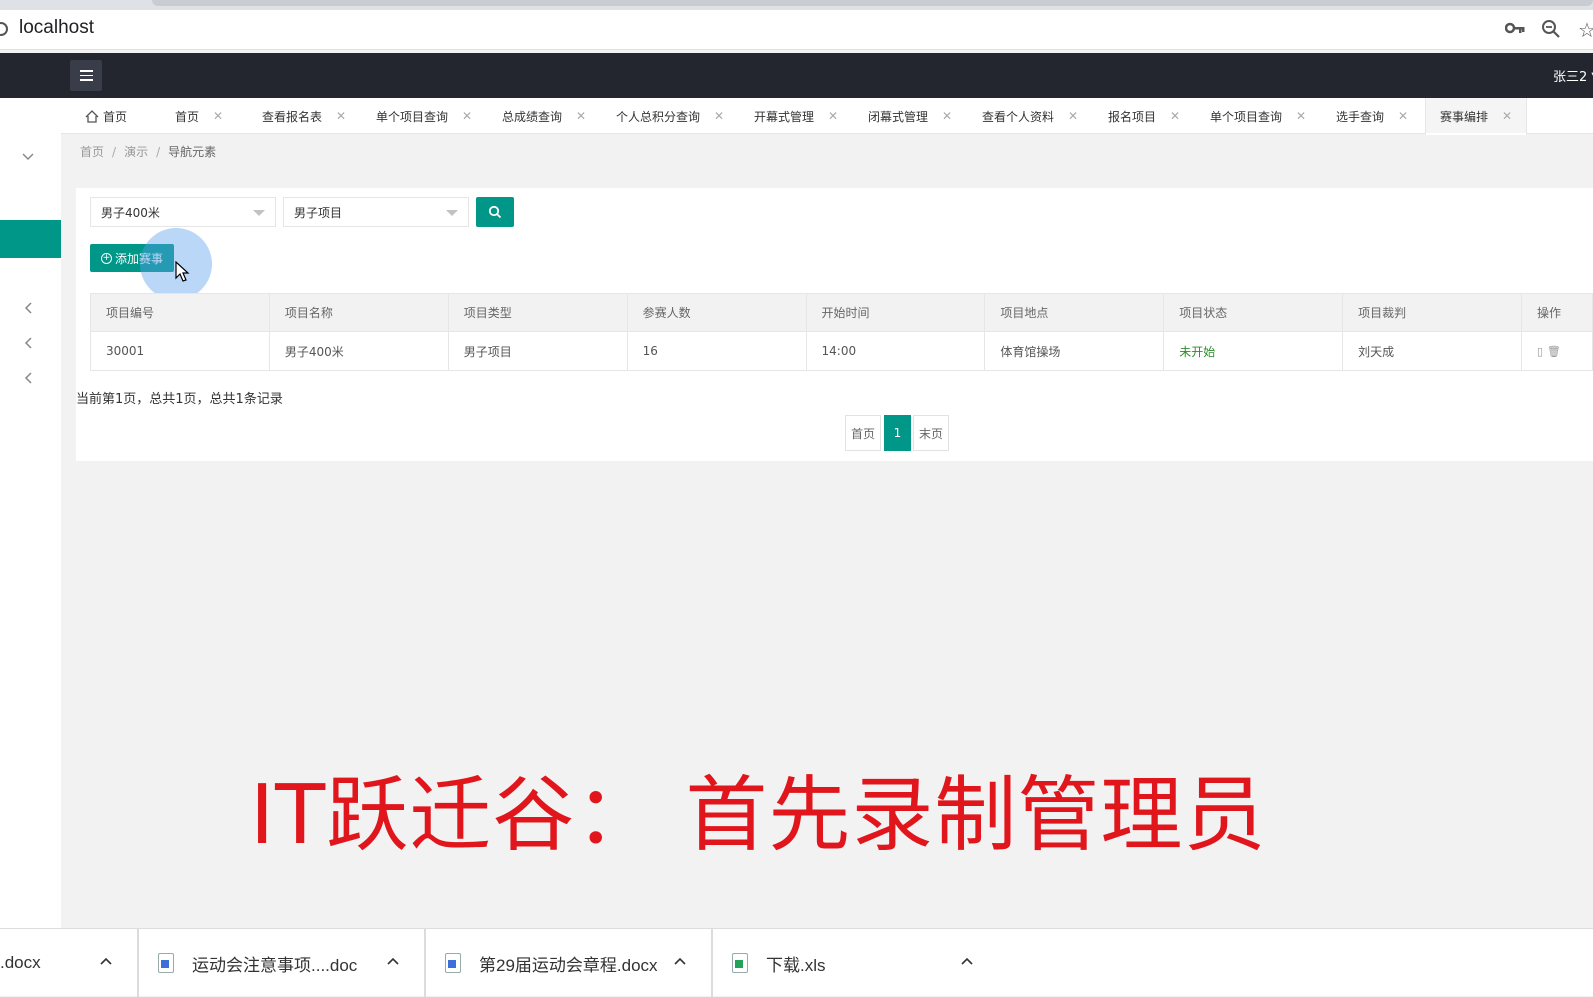  What do you see at coordinates (1464, 116) in the screenshot?
I see `tab-label: 赛事编排` at bounding box center [1464, 116].